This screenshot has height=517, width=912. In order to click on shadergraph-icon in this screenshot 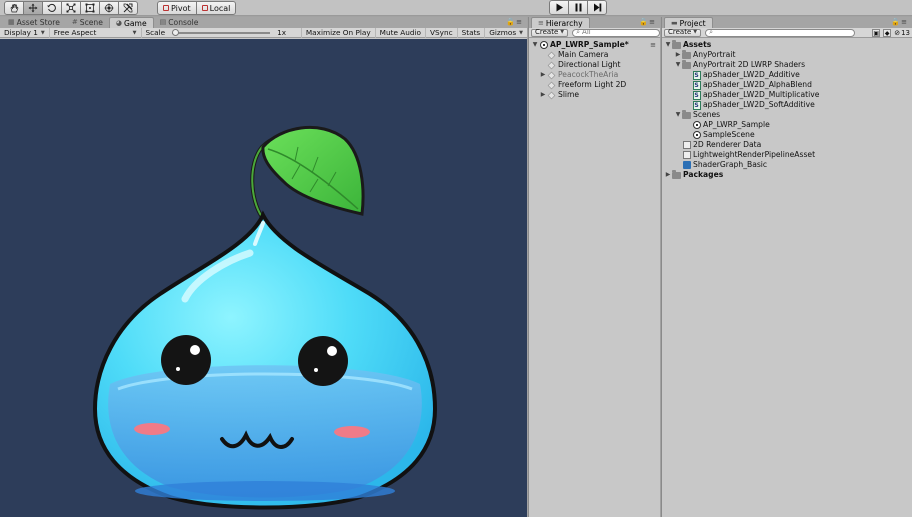, I will do `click(686, 165)`.